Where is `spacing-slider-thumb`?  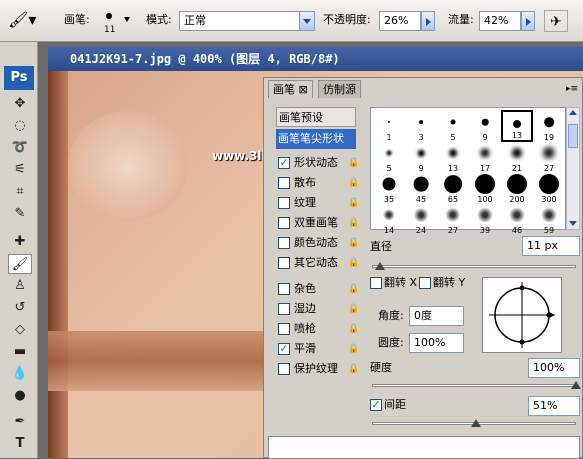 spacing-slider-thumb is located at coordinates (476, 423).